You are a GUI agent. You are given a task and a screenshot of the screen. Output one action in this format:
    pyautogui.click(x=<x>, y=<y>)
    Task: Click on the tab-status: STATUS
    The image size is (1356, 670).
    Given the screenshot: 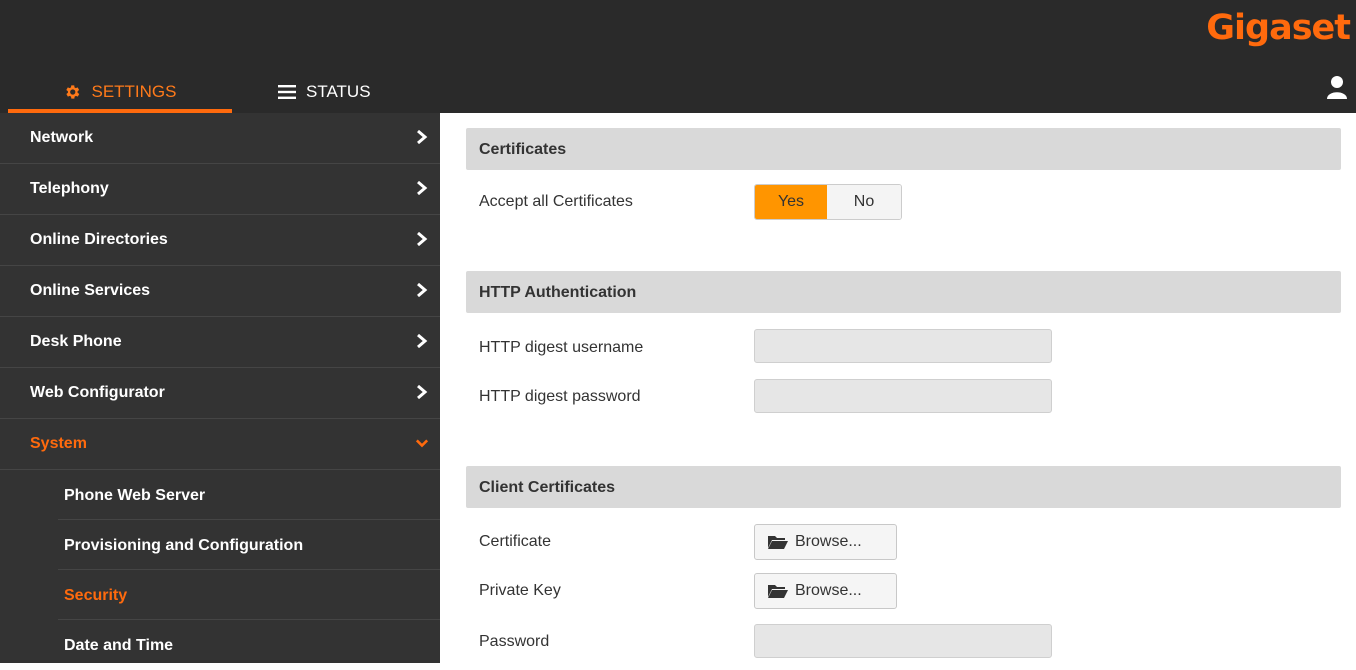 What is the action you would take?
    pyautogui.click(x=324, y=92)
    